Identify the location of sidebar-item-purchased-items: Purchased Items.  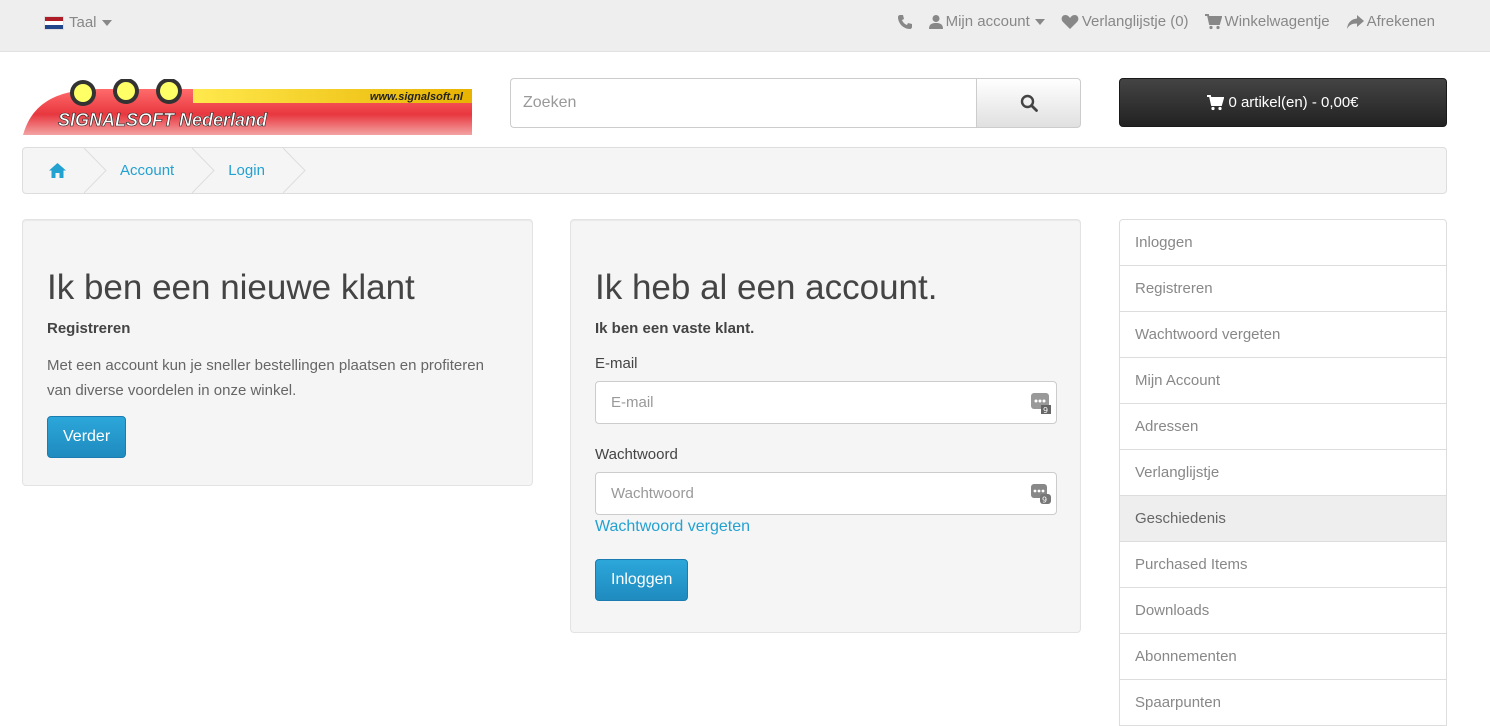
(1283, 565).